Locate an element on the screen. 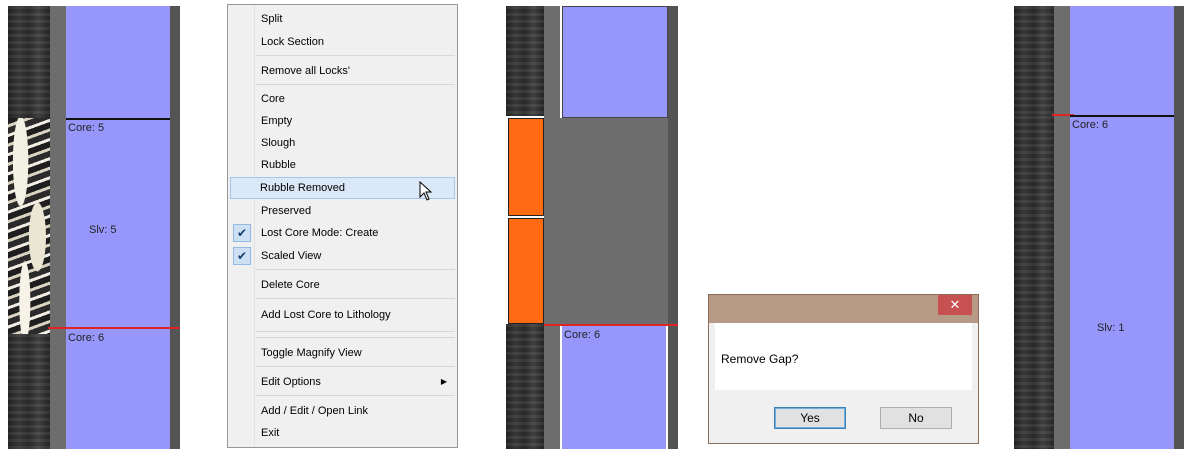 The image size is (1188, 449). menu-item-preserved: Preserved is located at coordinates (342, 211).